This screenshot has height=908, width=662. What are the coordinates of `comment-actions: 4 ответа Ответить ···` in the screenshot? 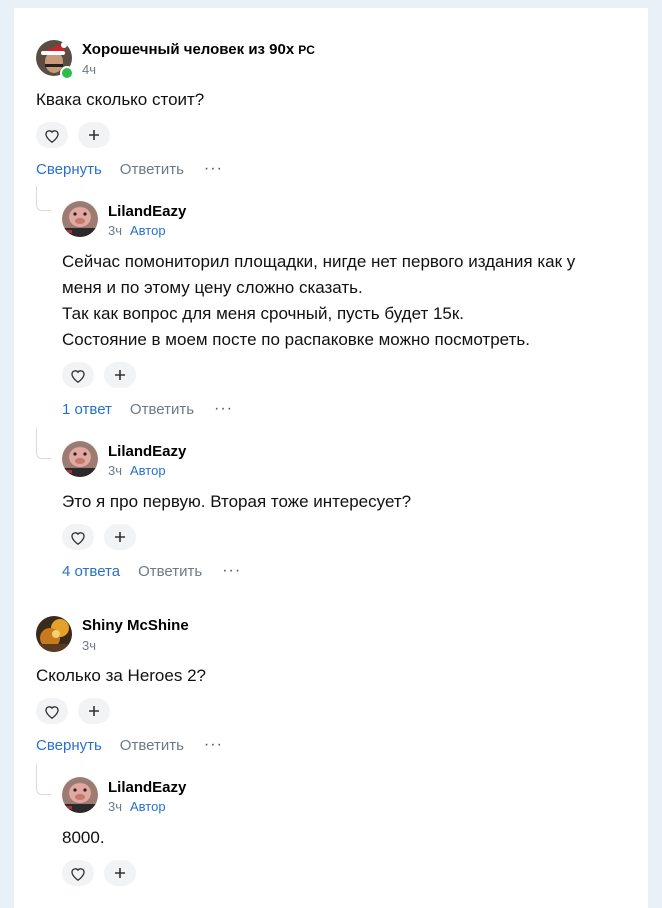 It's located at (151, 571).